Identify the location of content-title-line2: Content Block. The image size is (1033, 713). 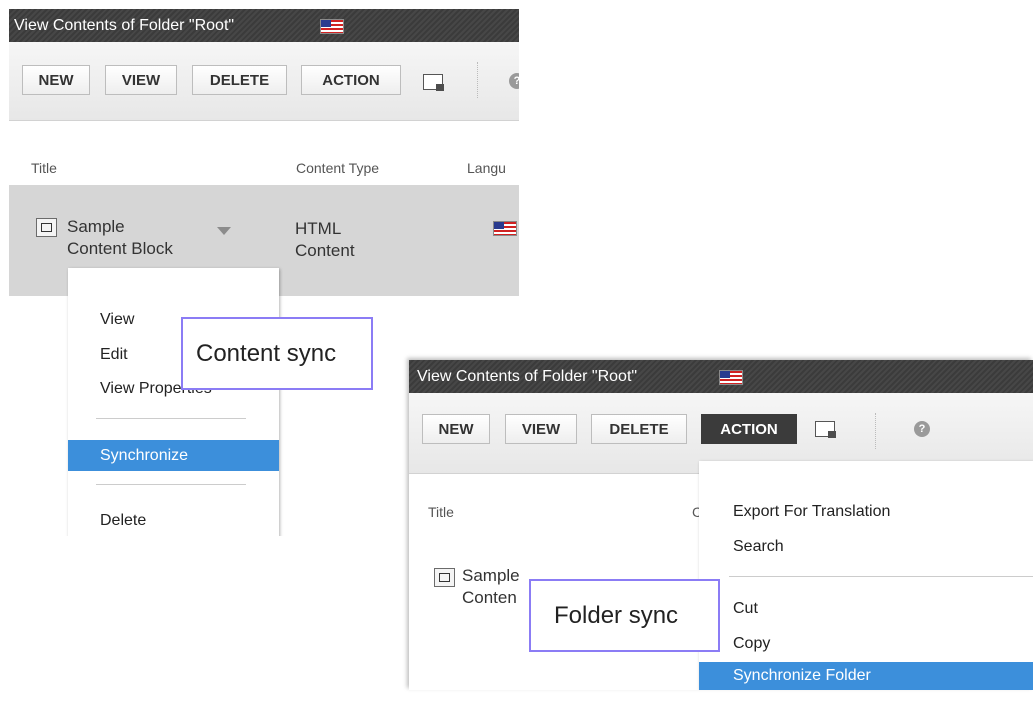
(120, 248).